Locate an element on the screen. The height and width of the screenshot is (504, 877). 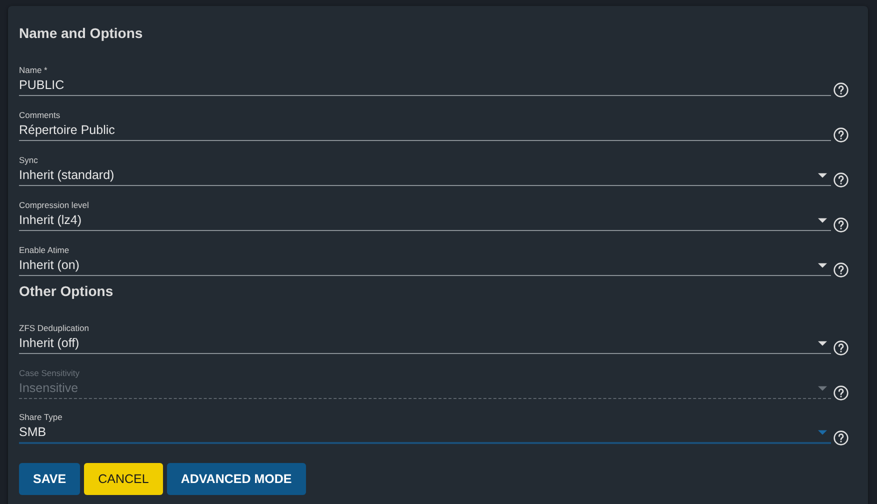
field-label: Compression level is located at coordinates (54, 205).